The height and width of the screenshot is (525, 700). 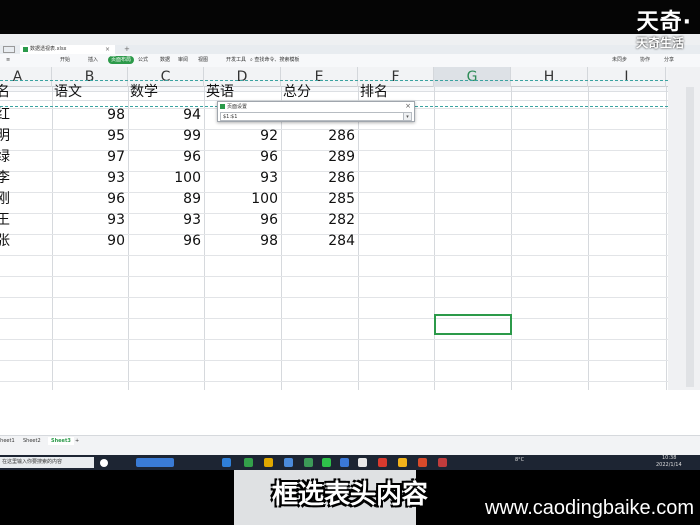 I want to click on sheet-tab: Sheet2, so click(x=32, y=441).